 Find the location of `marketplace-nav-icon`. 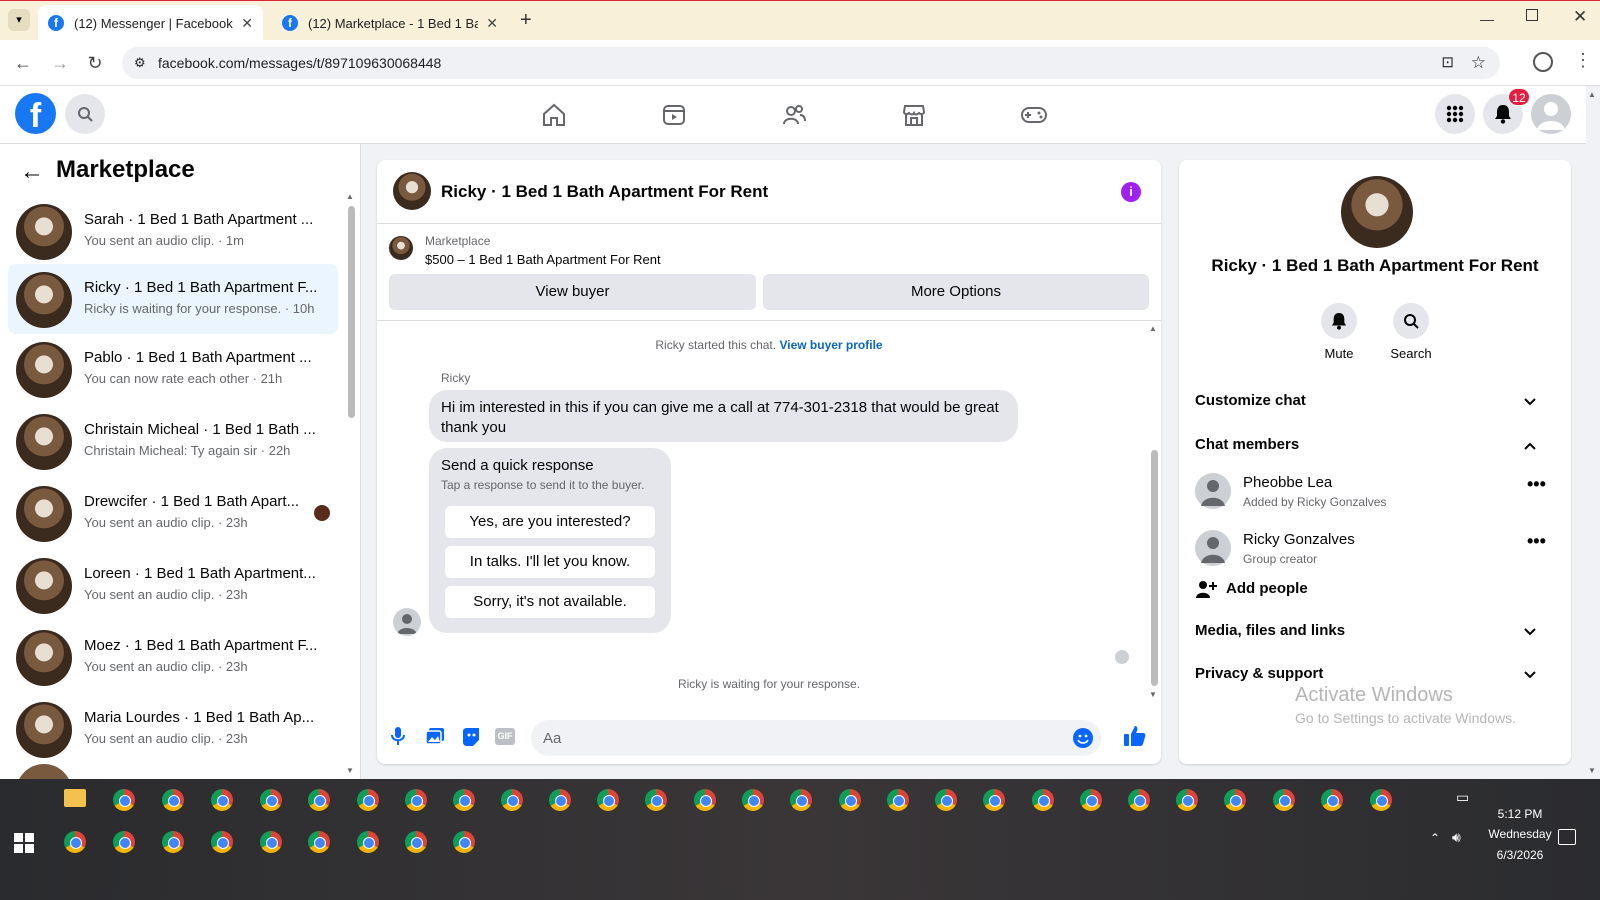

marketplace-nav-icon is located at coordinates (914, 115).